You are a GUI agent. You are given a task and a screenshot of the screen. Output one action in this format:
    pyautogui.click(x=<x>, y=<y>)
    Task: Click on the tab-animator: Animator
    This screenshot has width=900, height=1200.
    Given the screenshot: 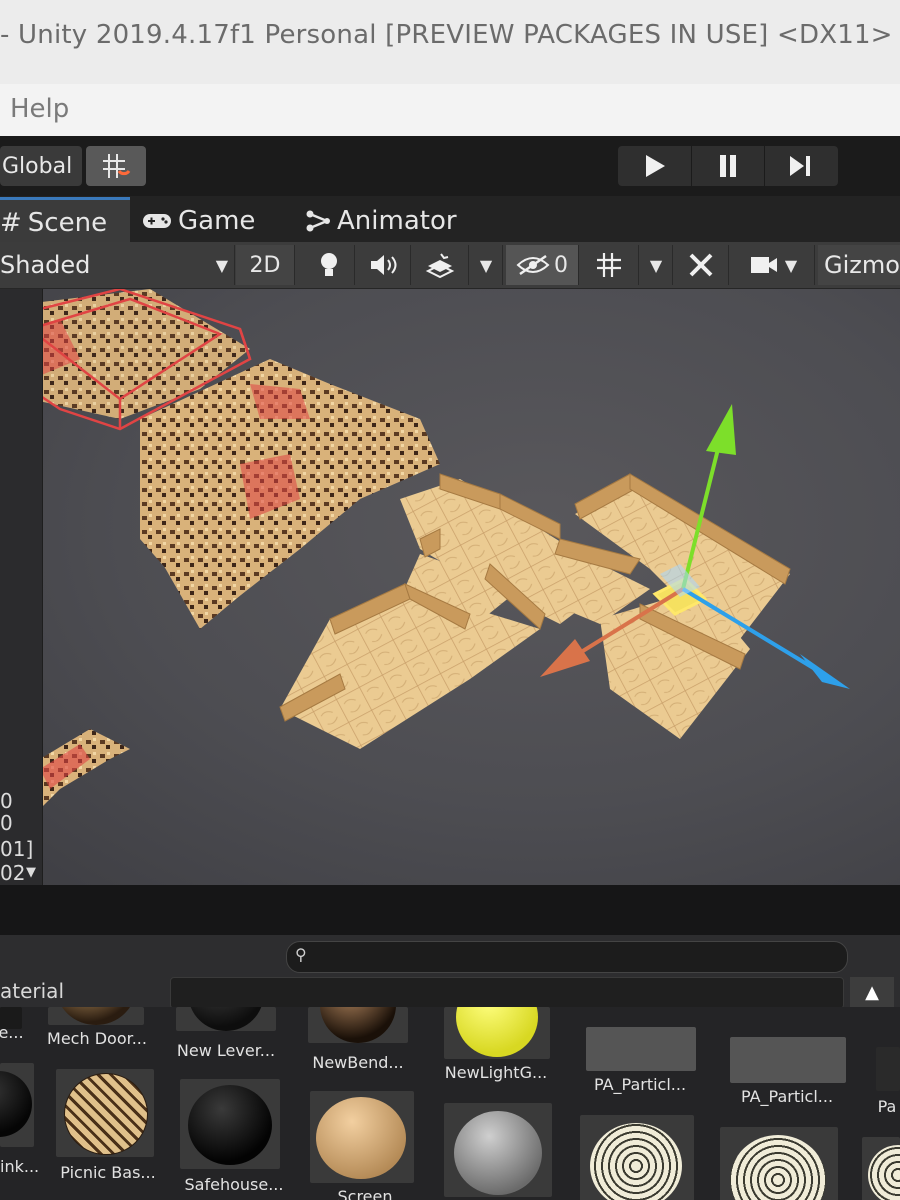 What is the action you would take?
    pyautogui.click(x=405, y=221)
    